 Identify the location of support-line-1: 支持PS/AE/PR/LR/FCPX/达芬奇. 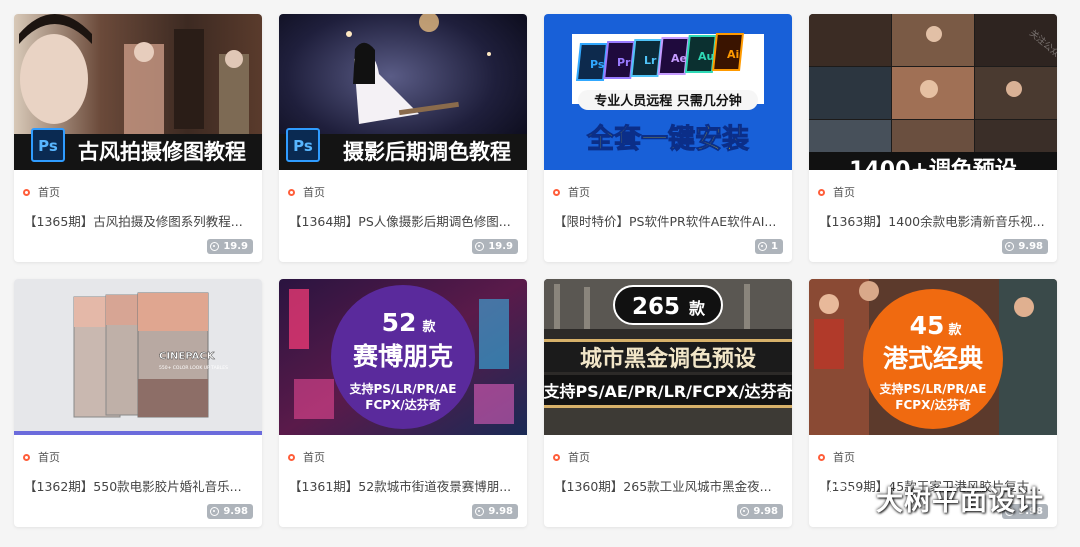
(668, 391).